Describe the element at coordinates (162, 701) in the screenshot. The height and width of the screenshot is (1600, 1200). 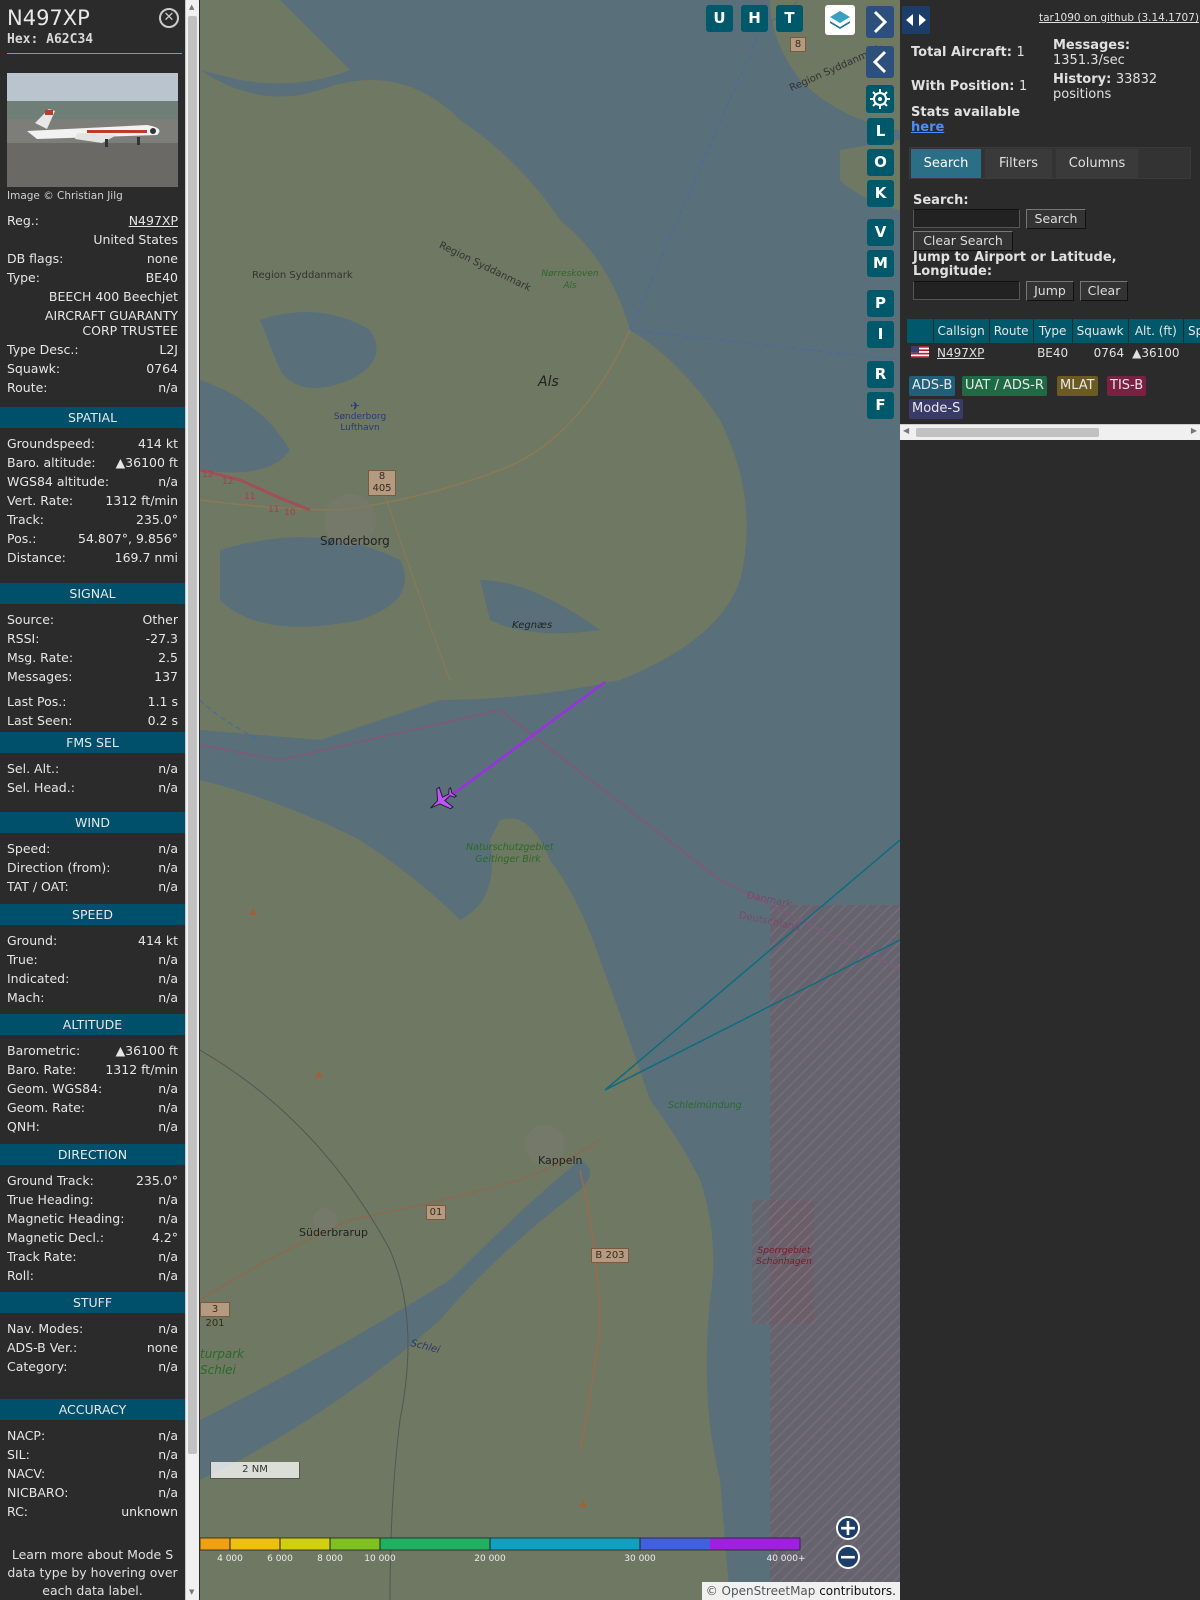
I see `section-1-row-4-value: 1.1 s` at that location.